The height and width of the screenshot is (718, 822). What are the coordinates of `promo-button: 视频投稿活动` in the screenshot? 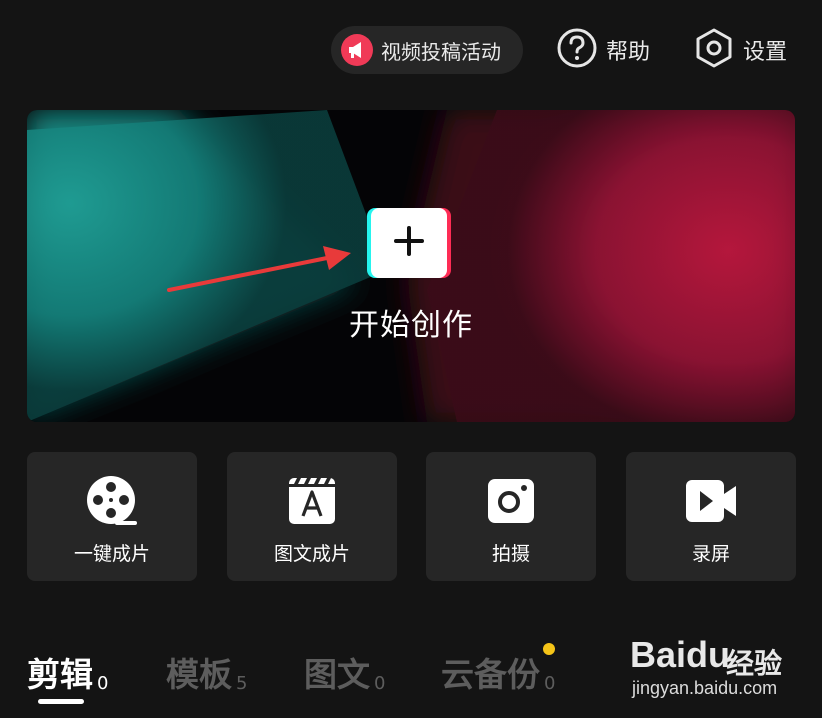 It's located at (427, 50).